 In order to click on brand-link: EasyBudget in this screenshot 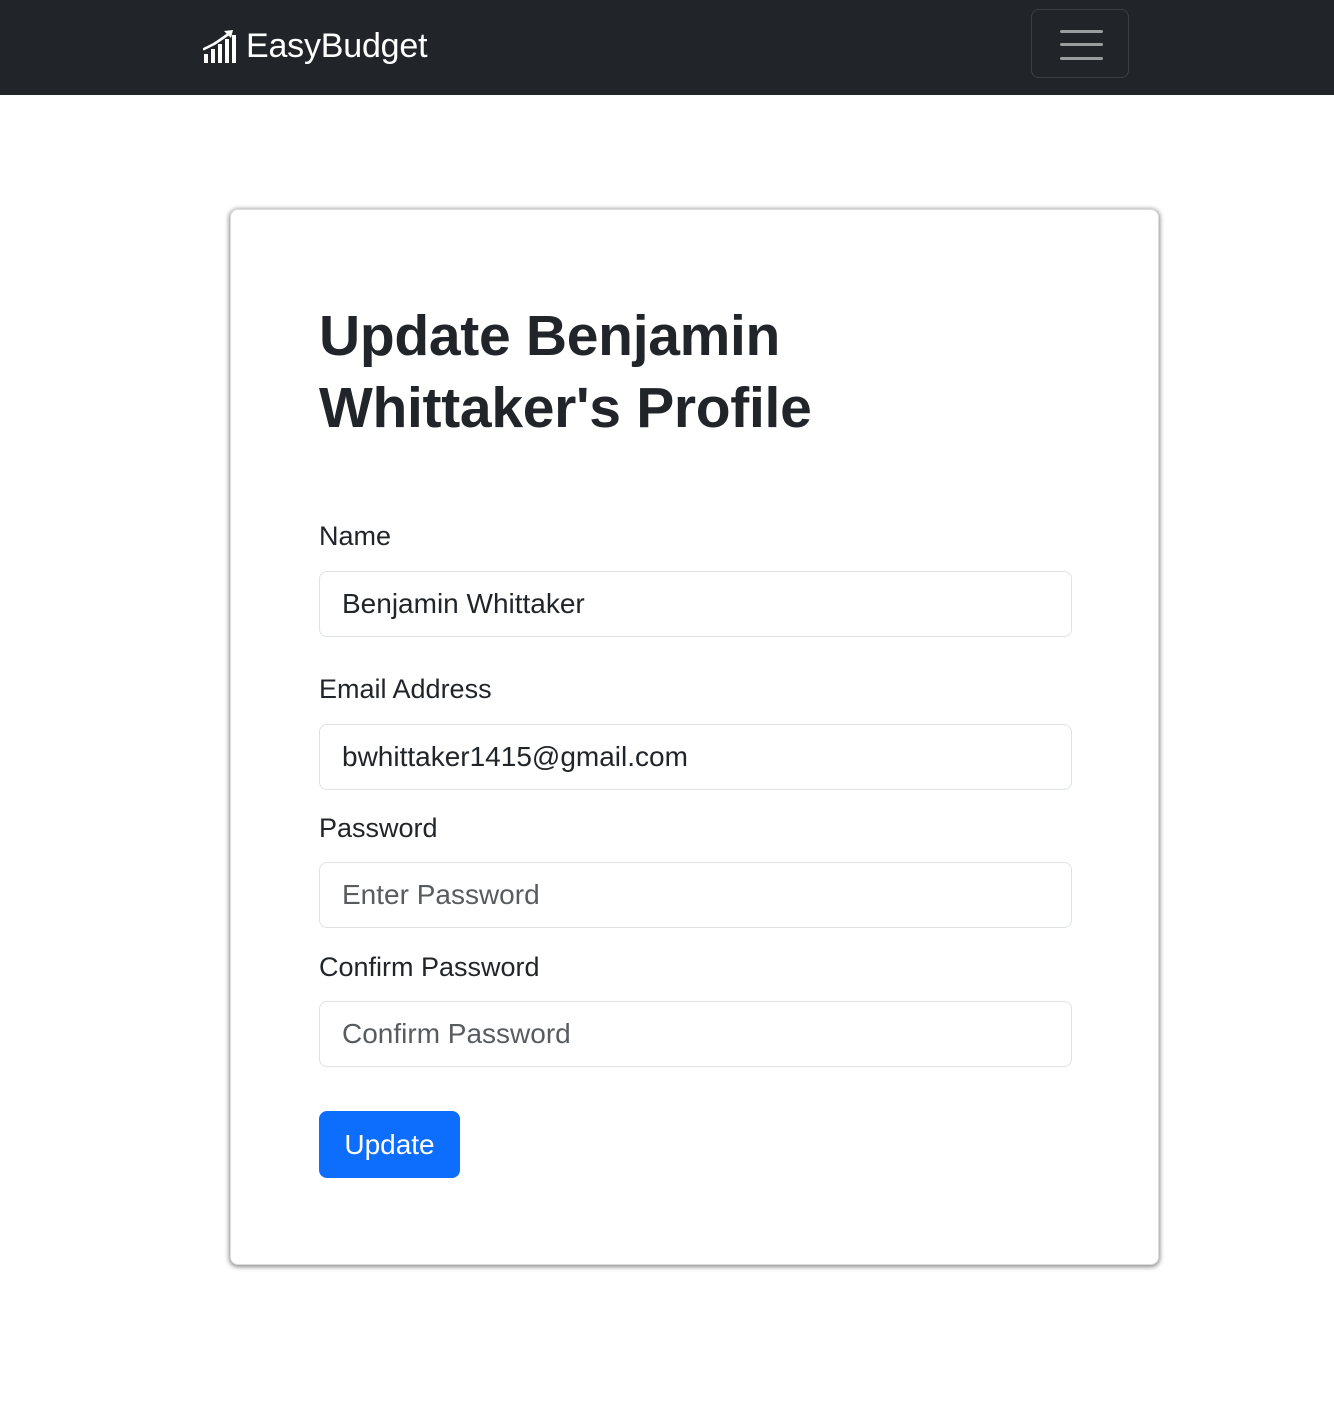, I will do `click(315, 46)`.